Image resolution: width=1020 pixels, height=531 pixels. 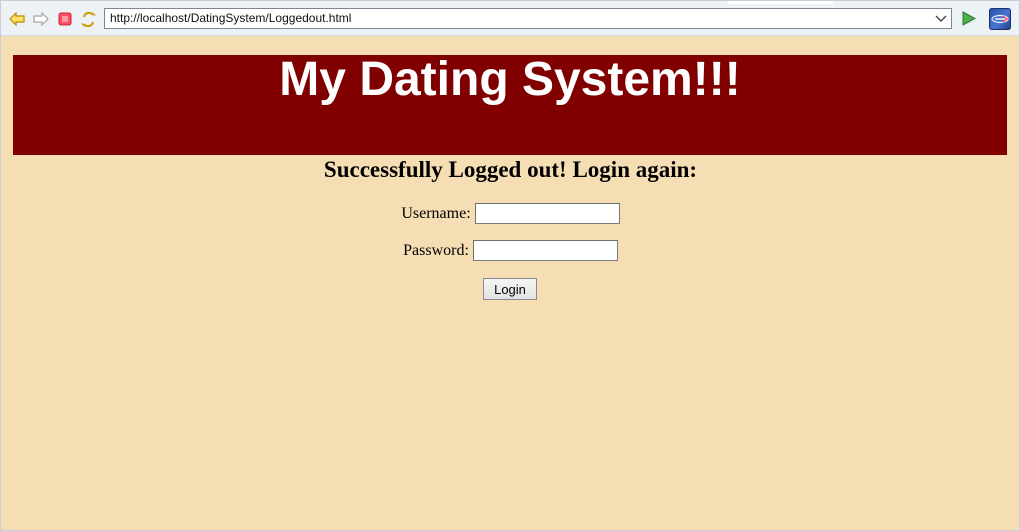 I want to click on go-icon, so click(x=969, y=18).